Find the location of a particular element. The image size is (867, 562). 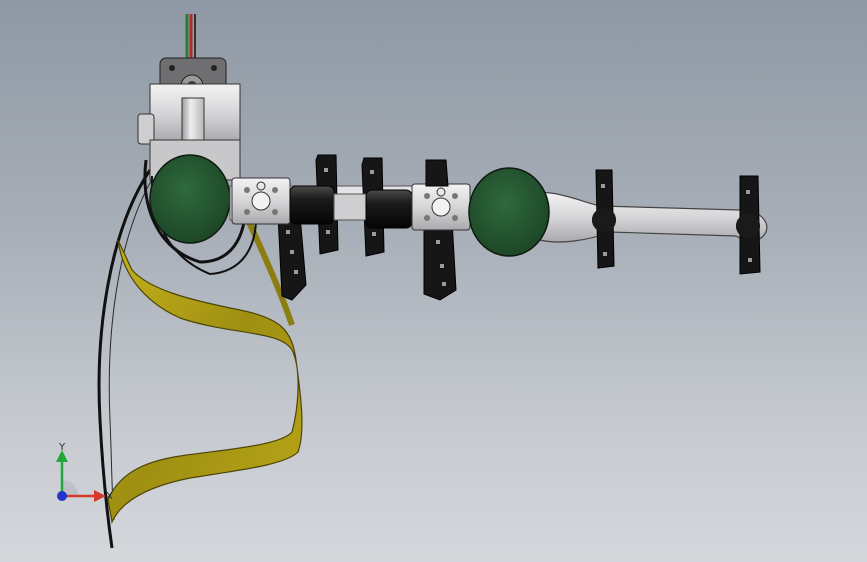

triad-x-arrow is located at coordinates (100, 496).